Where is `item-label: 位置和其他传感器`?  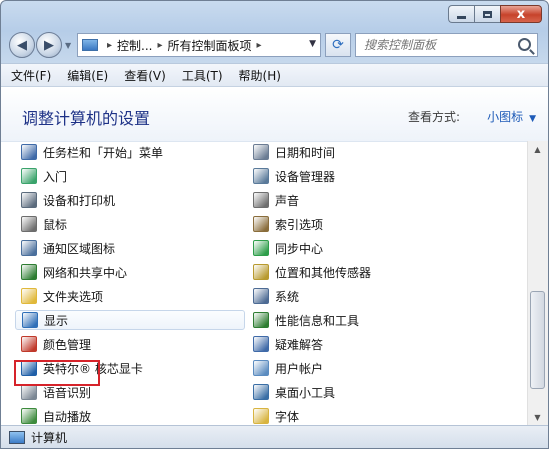
item-label: 位置和其他传感器 is located at coordinates (323, 272).